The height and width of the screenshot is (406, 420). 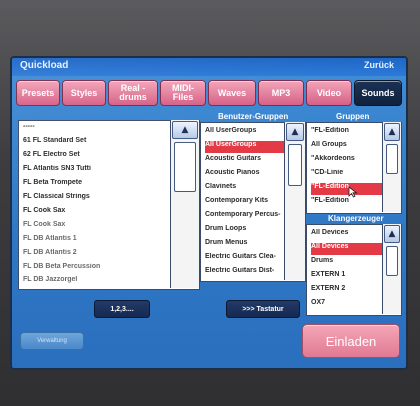 What do you see at coordinates (378, 93) in the screenshot?
I see `tab-sounds: Sounds` at bounding box center [378, 93].